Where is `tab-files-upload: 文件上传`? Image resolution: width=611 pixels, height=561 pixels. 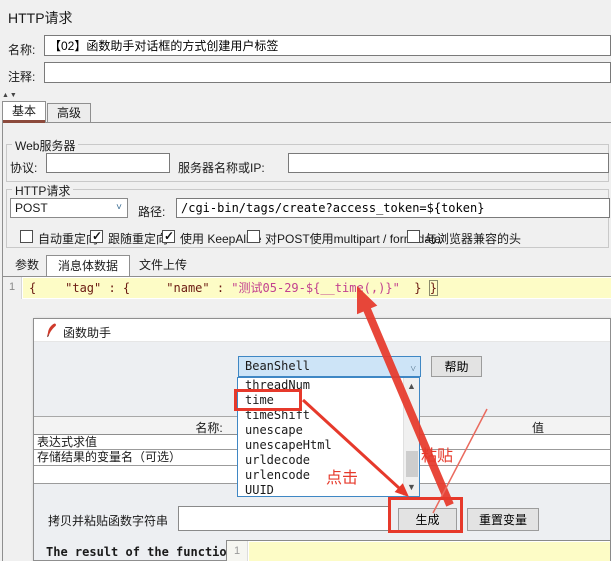
tab-files-upload: 文件上传 is located at coordinates (163, 265).